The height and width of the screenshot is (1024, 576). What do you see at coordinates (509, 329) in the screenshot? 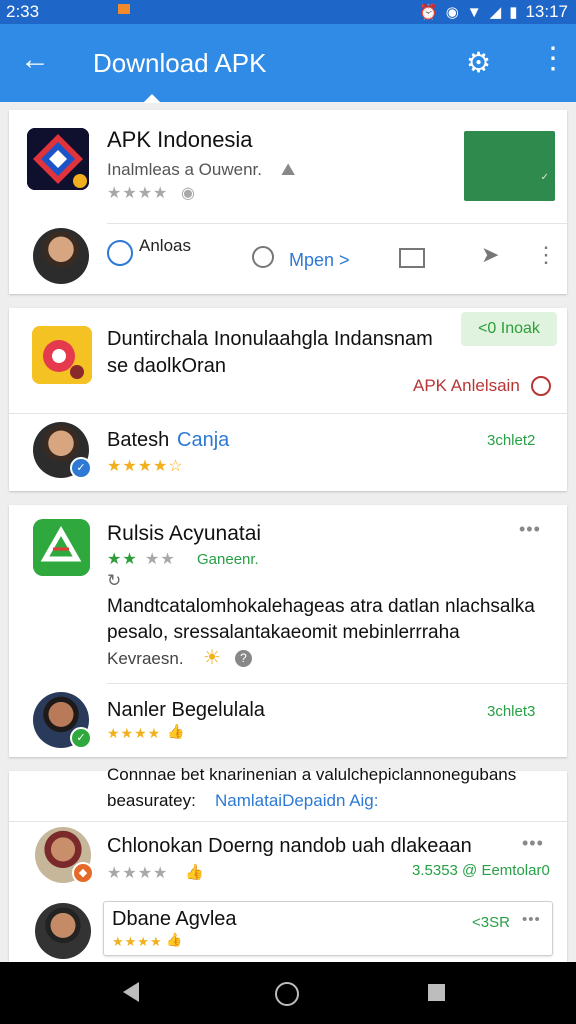
I see `promo-badge: <0 Inoak` at bounding box center [509, 329].